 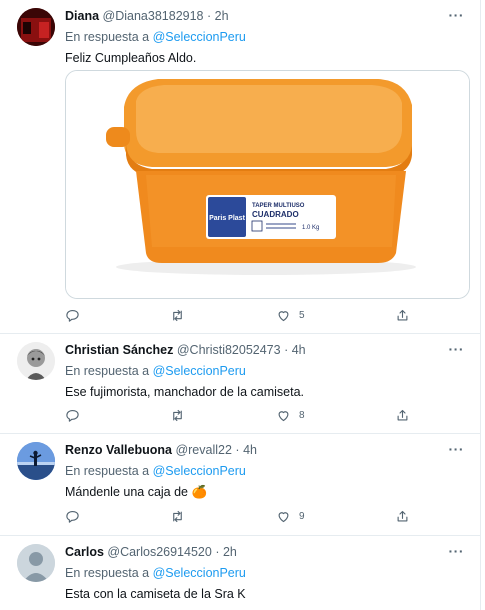 What do you see at coordinates (290, 415) in the screenshot?
I see `like-button: 8` at bounding box center [290, 415].